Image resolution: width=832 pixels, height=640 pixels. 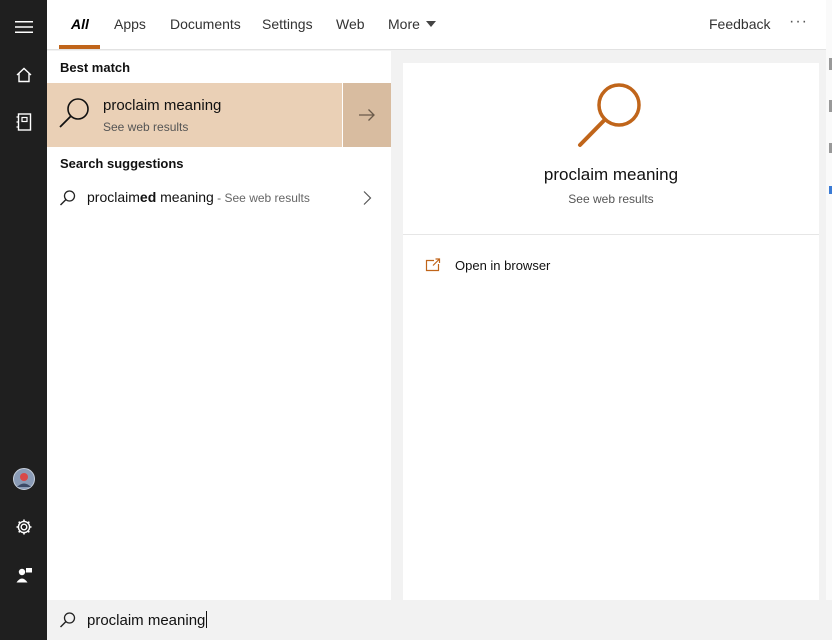 I want to click on arrow-right-icon, so click(x=367, y=115).